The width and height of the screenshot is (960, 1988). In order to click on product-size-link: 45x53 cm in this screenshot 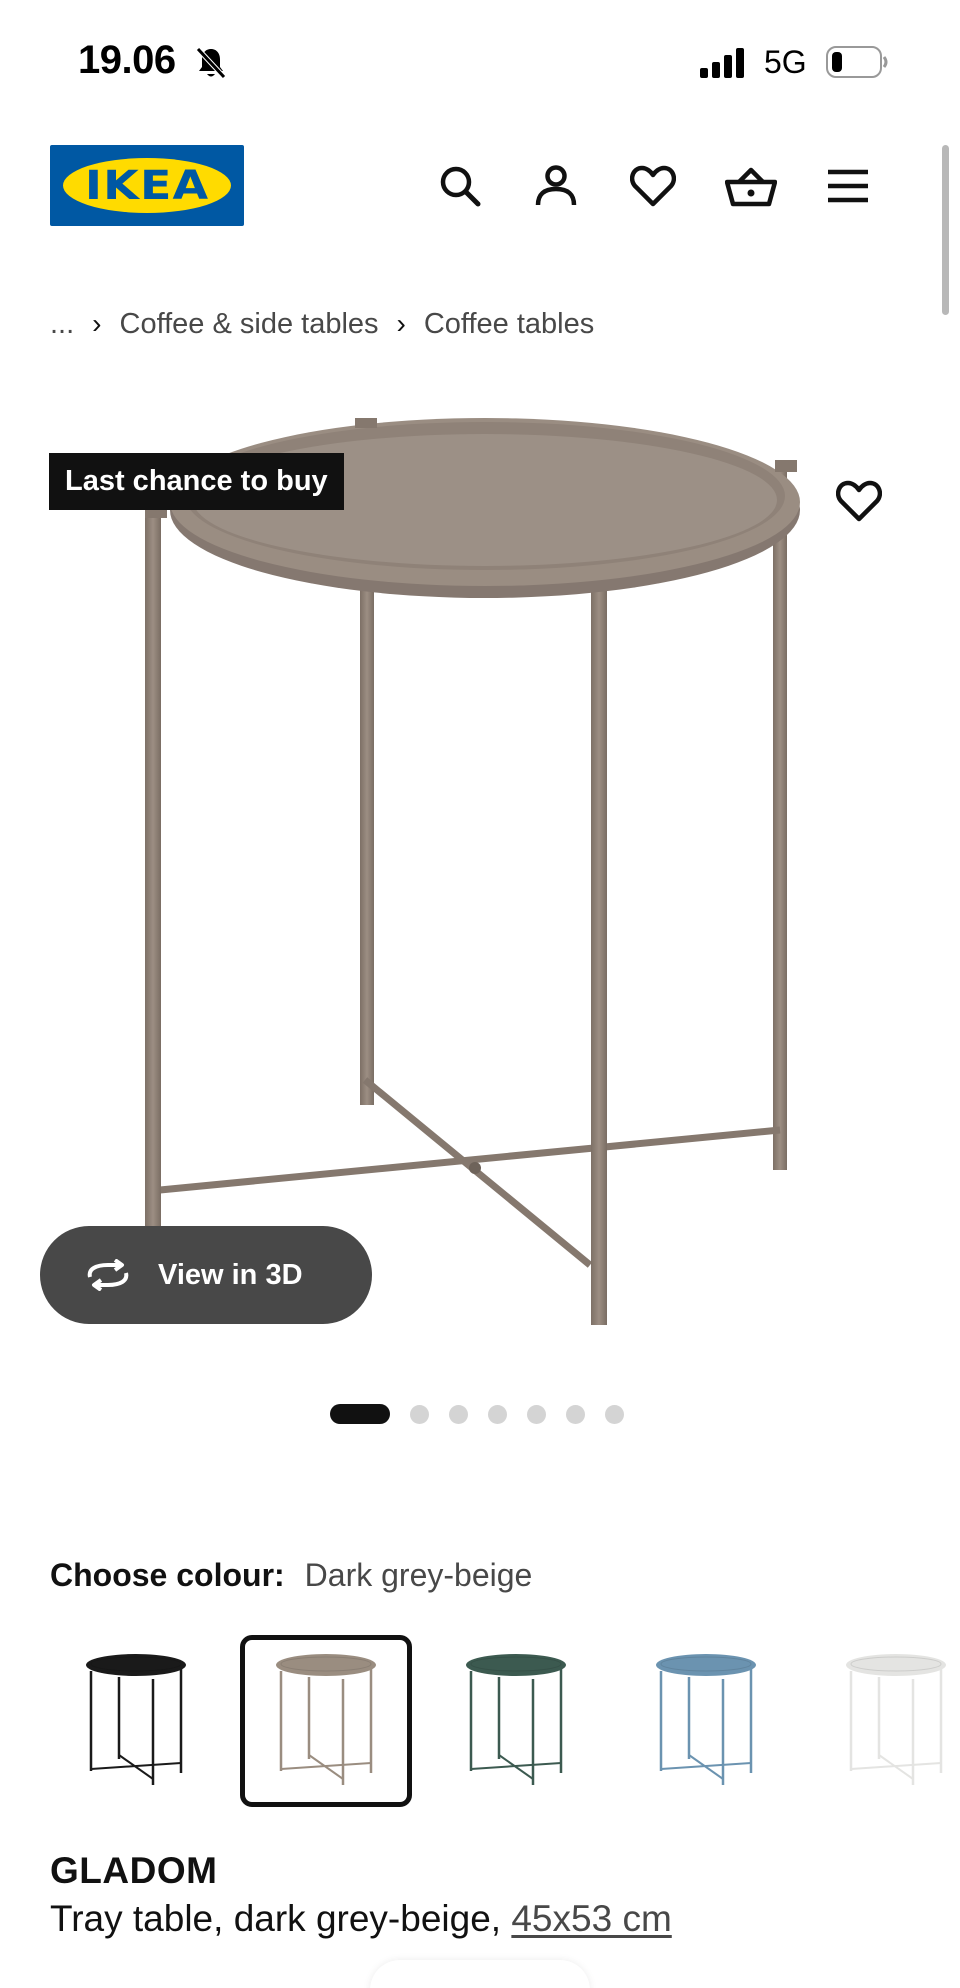, I will do `click(591, 1918)`.